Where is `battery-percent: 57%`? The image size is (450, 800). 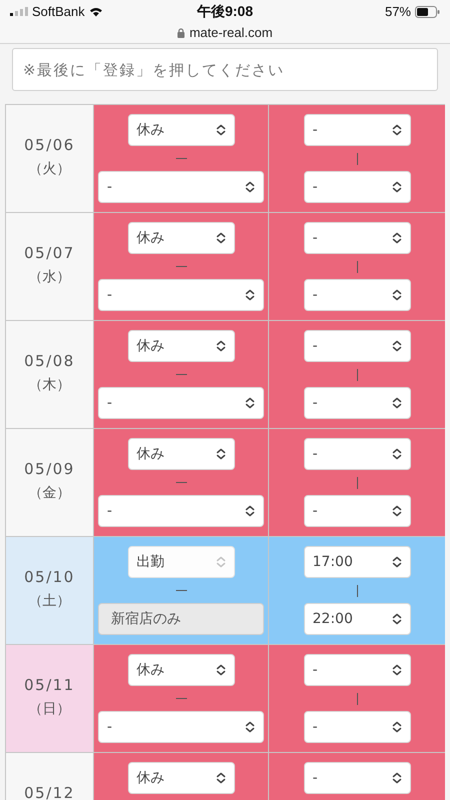 battery-percent: 57% is located at coordinates (397, 11).